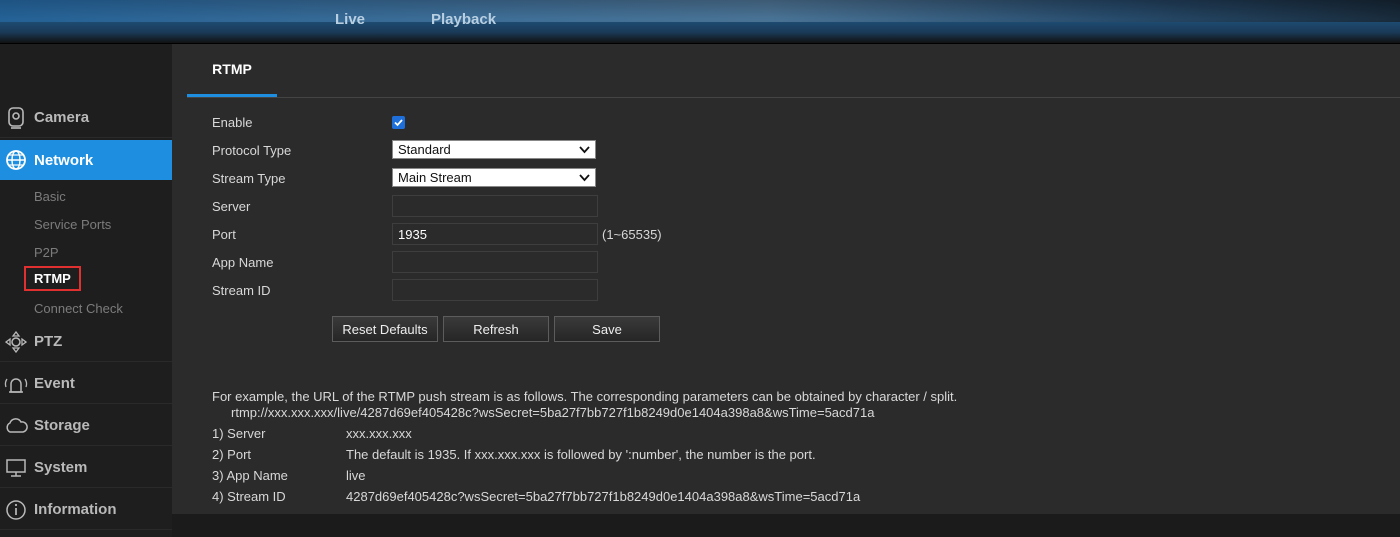  I want to click on stream-type-value: Main Stream, so click(435, 177).